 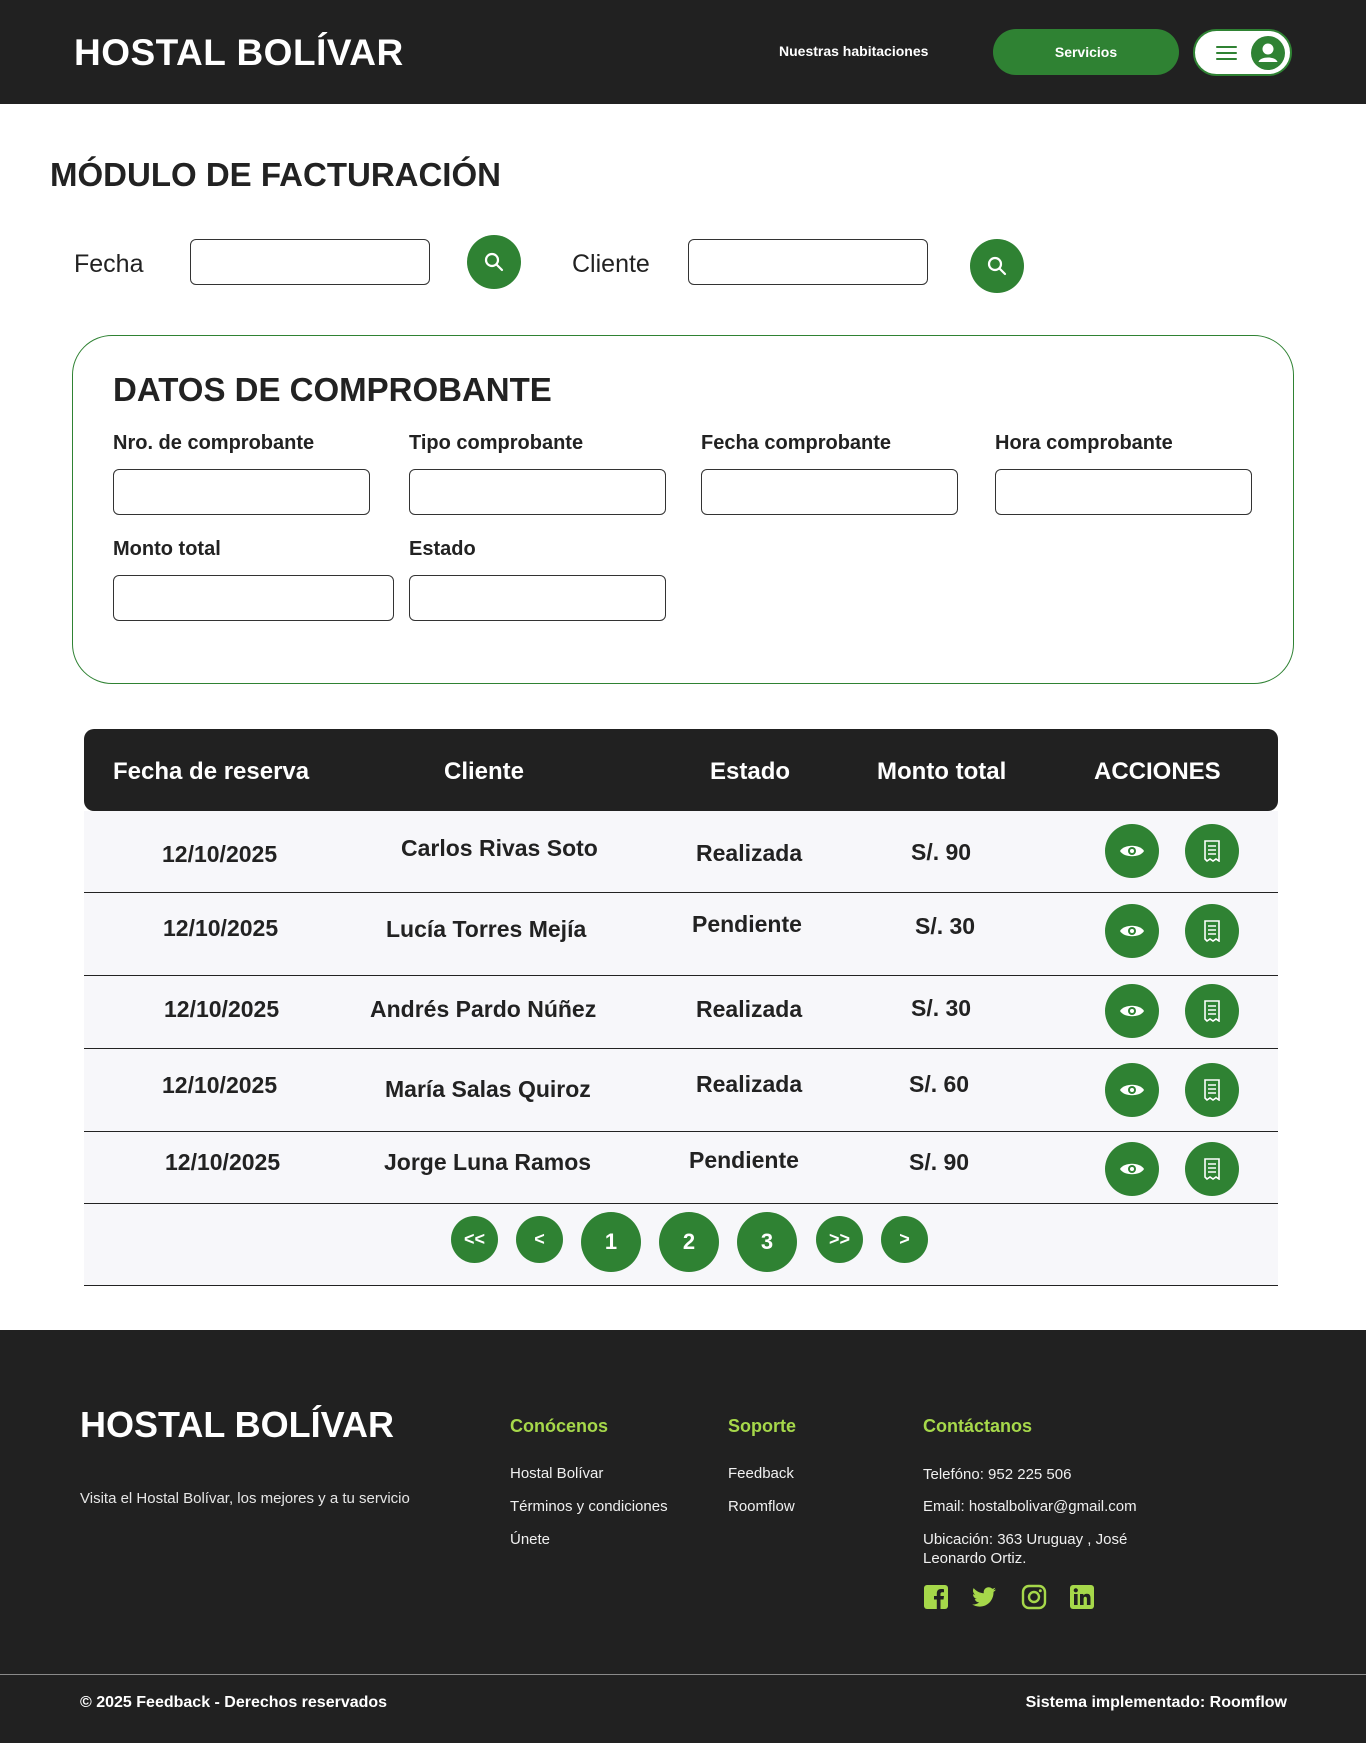 What do you see at coordinates (829, 492) in the screenshot?
I see `receipt-date-input` at bounding box center [829, 492].